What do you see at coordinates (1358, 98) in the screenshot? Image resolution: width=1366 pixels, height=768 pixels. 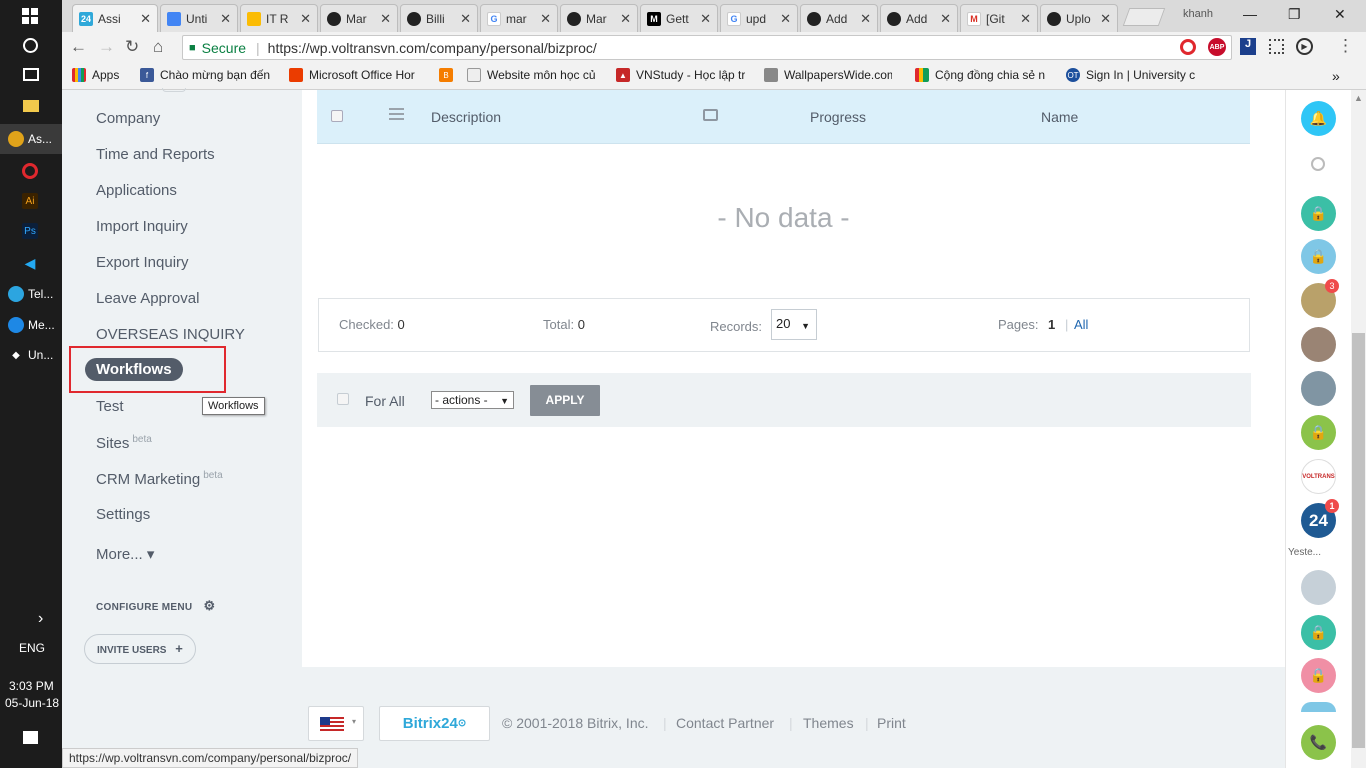 I see `scroll-up-arrow-icon: ▲` at bounding box center [1358, 98].